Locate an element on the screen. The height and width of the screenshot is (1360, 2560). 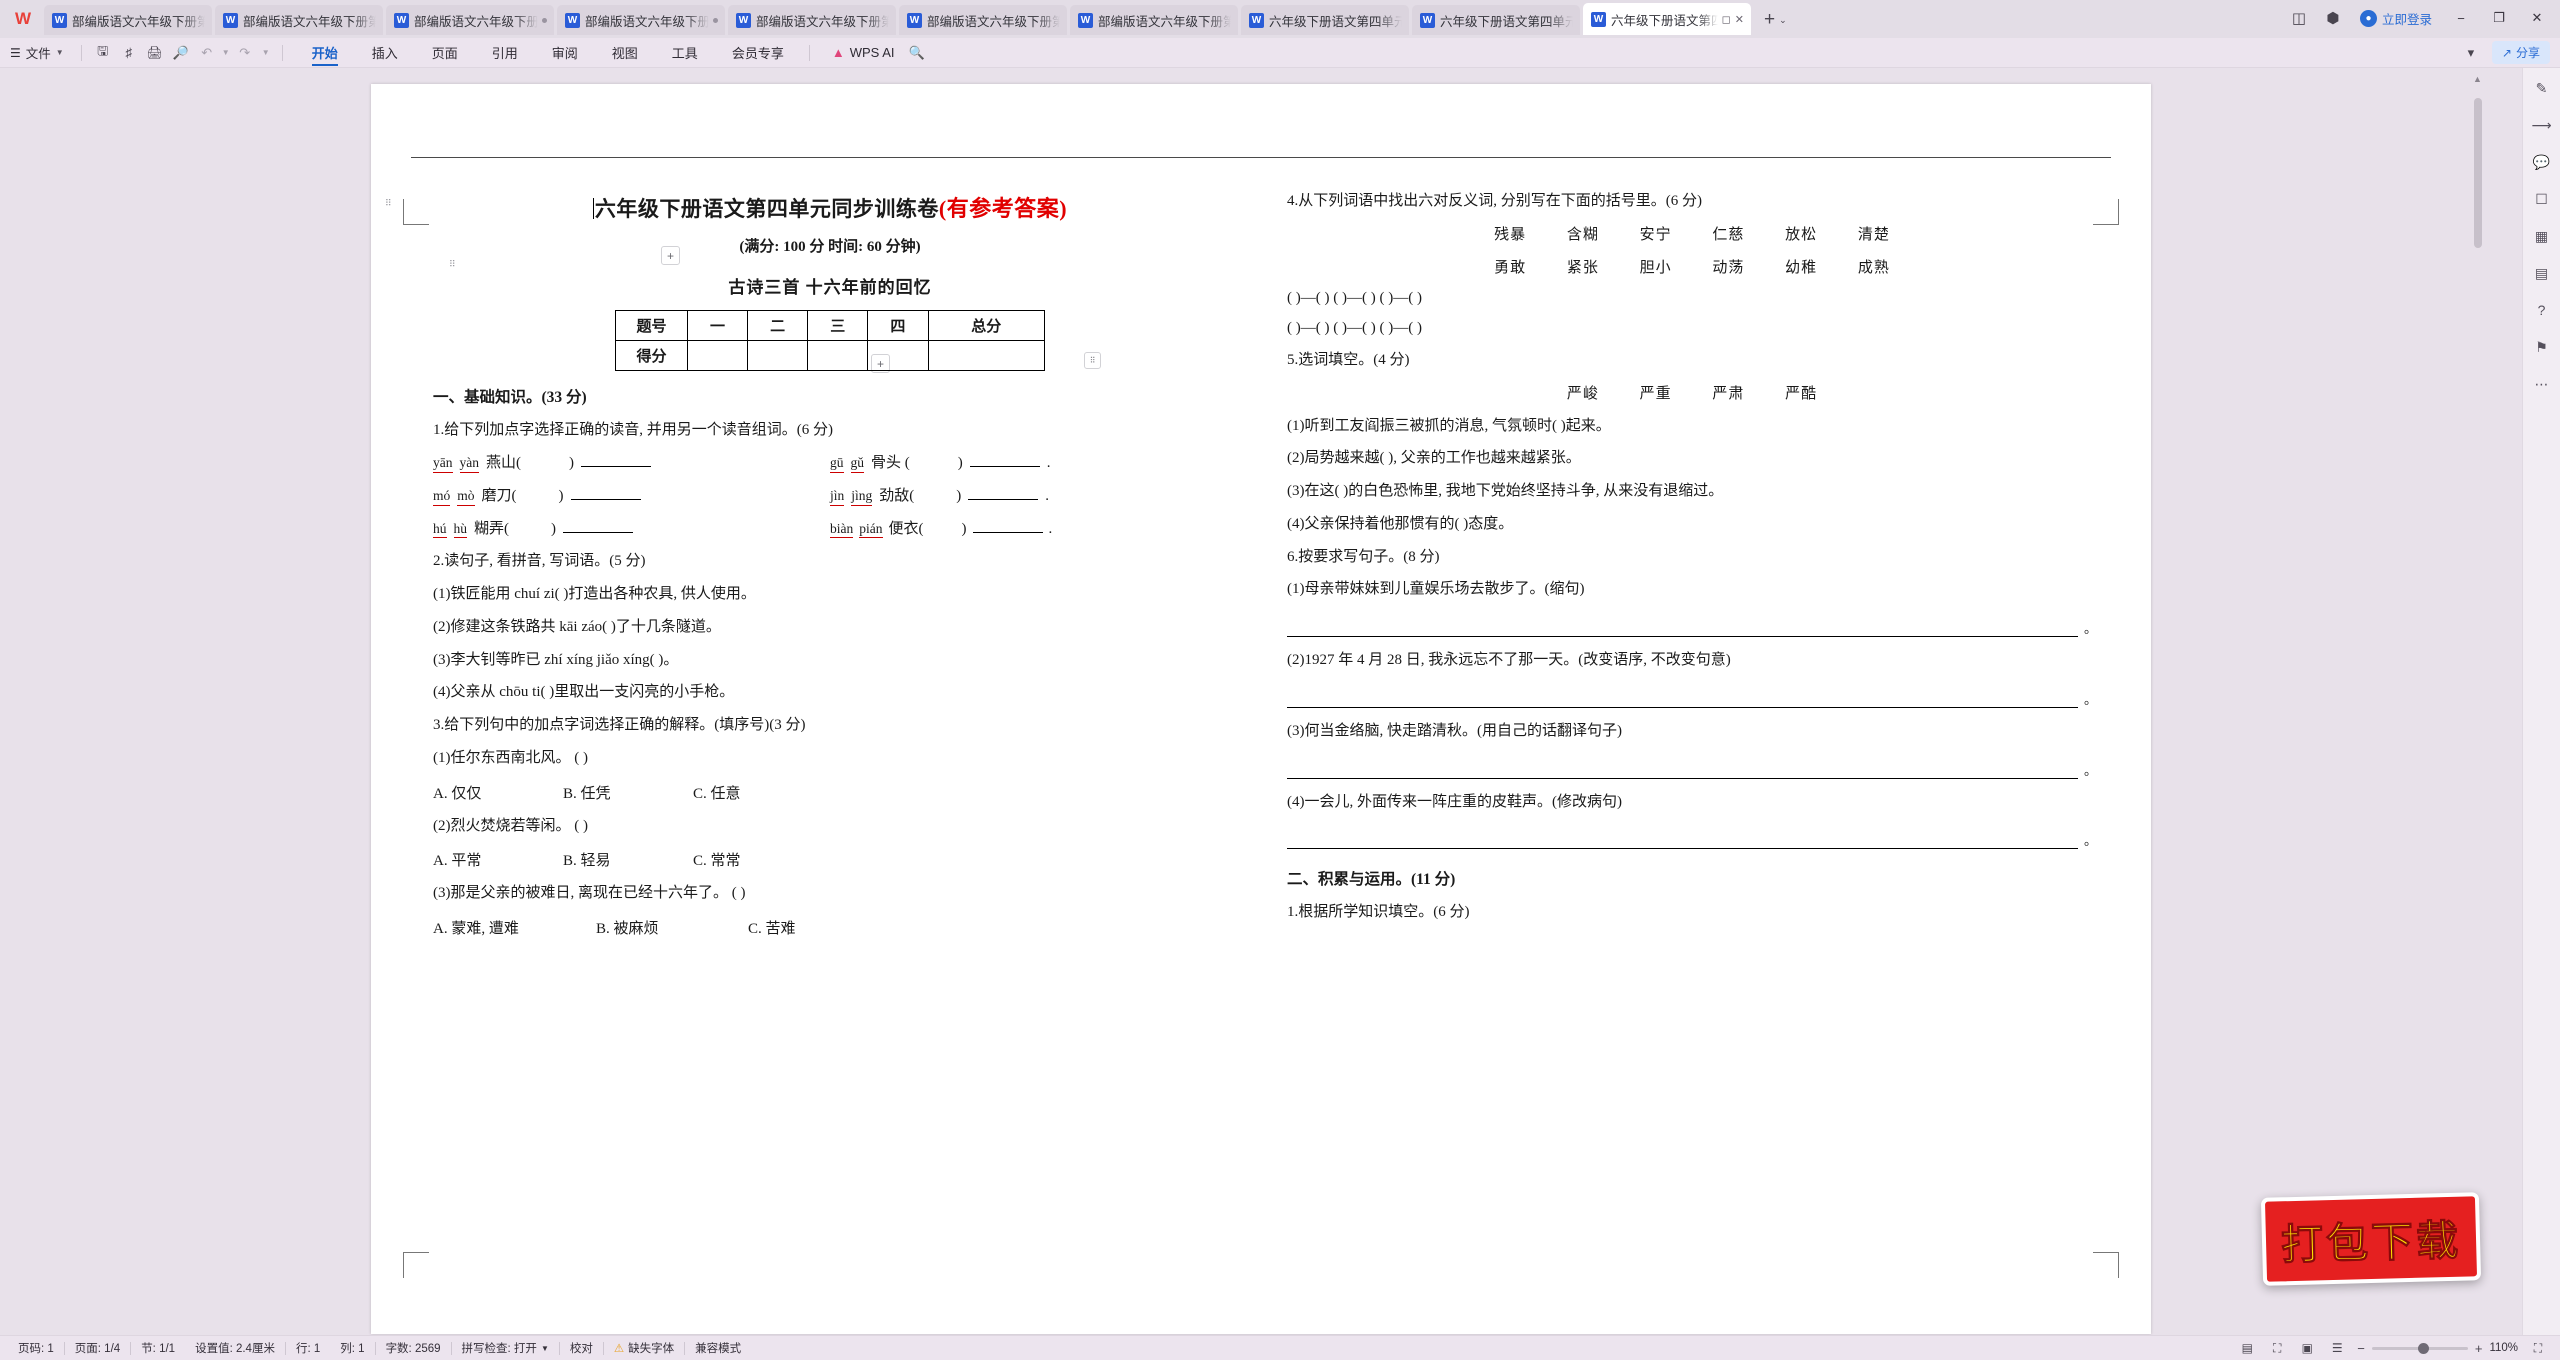
table-cell: 四 is located at coordinates (898, 325).